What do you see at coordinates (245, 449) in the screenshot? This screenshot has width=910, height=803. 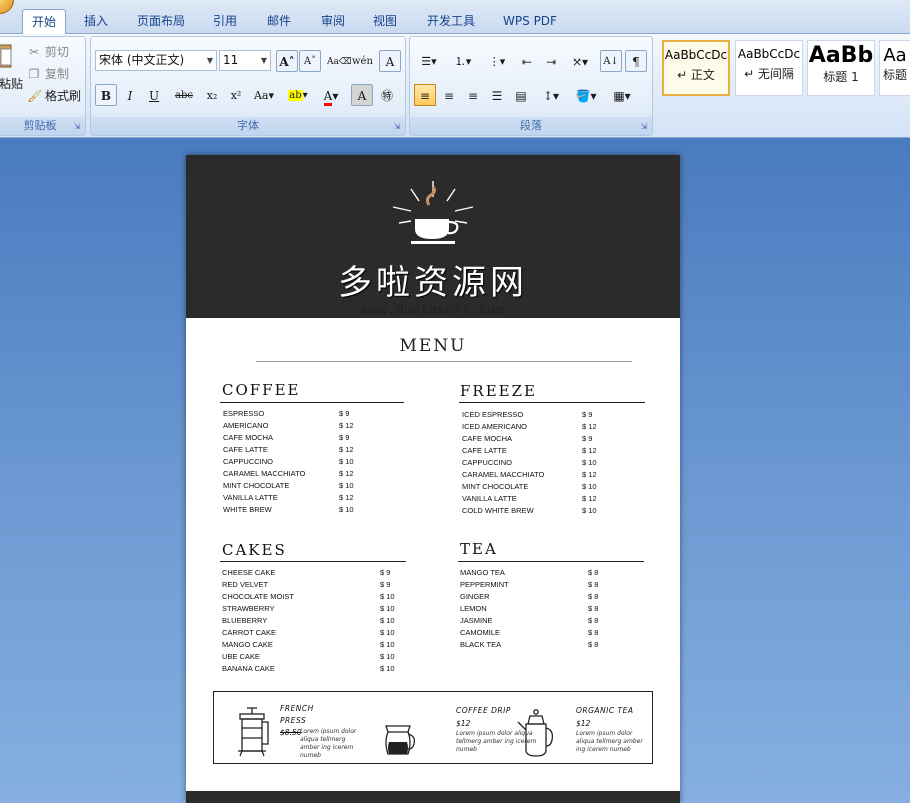 I see `item-name: CAFE LATTE` at bounding box center [245, 449].